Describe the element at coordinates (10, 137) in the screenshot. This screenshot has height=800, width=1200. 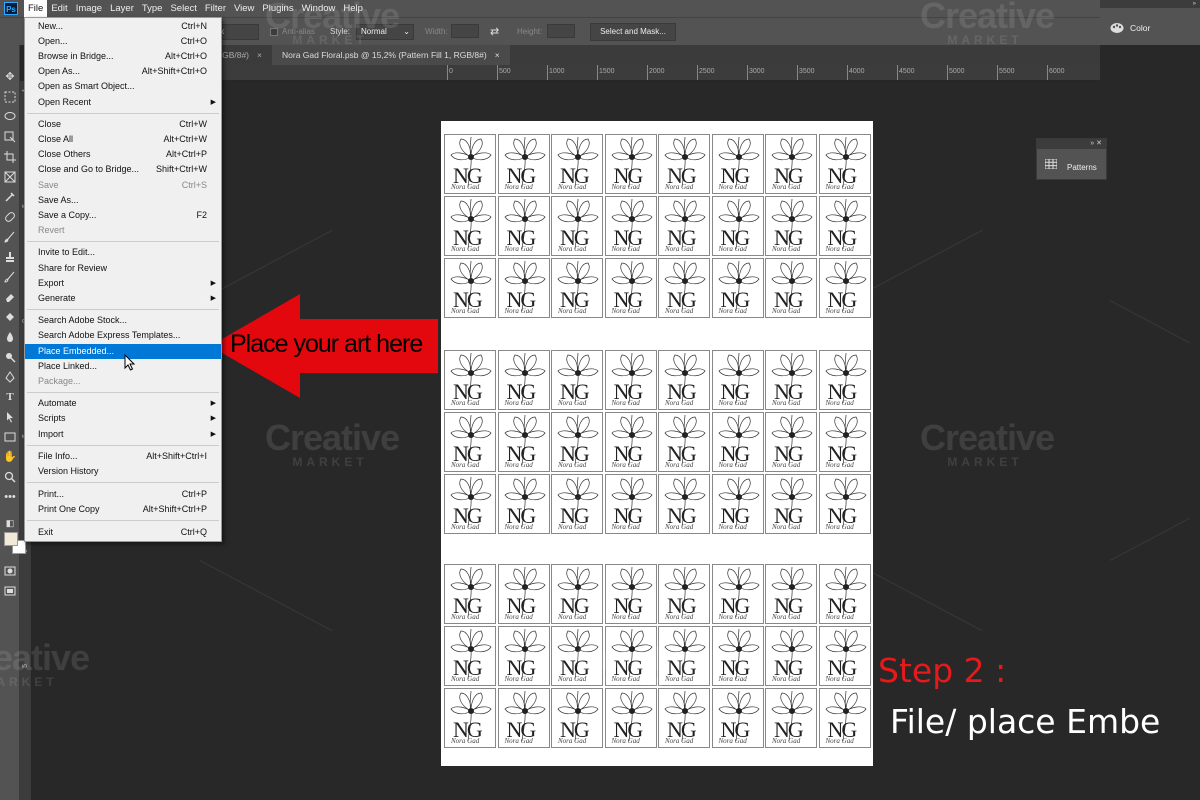
I see `object-select-tool-icon` at that location.